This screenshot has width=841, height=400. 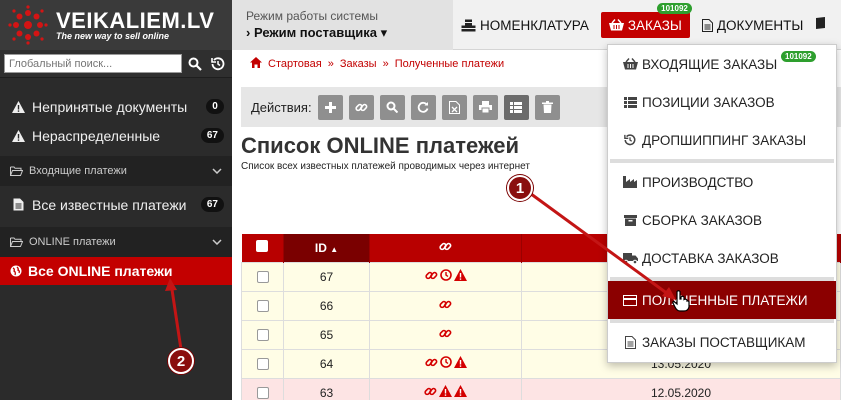 I want to click on incoming-orders-badge: 101092, so click(x=798, y=56).